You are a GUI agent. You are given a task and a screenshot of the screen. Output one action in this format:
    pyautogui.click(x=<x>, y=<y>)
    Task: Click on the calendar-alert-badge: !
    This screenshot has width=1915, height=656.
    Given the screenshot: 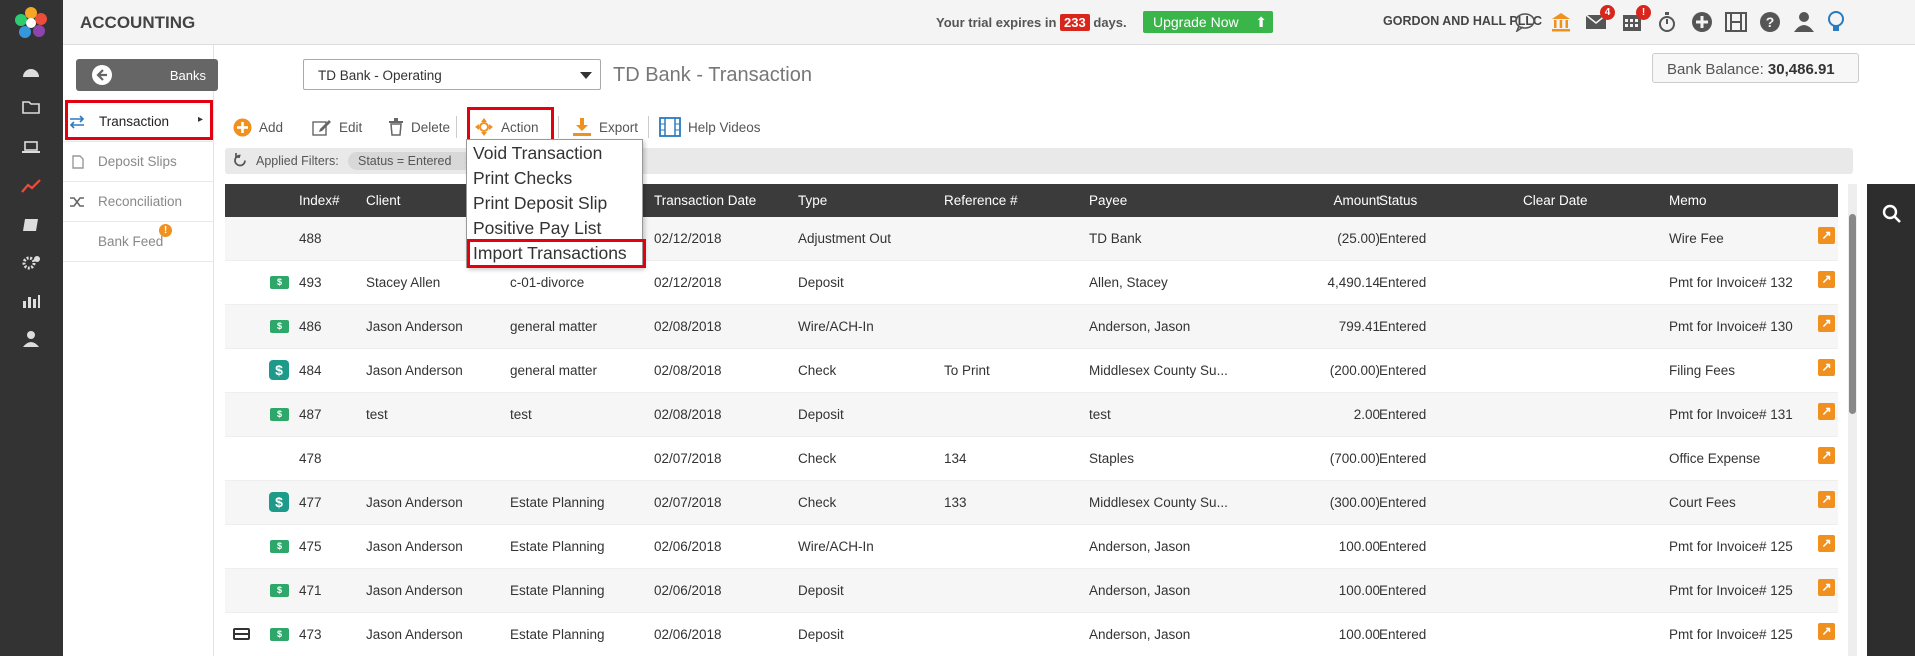 What is the action you would take?
    pyautogui.click(x=1643, y=12)
    